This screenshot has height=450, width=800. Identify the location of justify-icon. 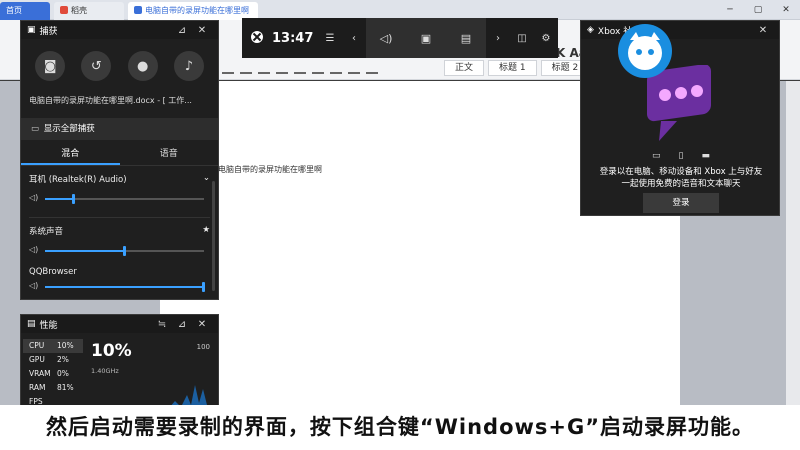
(318, 68).